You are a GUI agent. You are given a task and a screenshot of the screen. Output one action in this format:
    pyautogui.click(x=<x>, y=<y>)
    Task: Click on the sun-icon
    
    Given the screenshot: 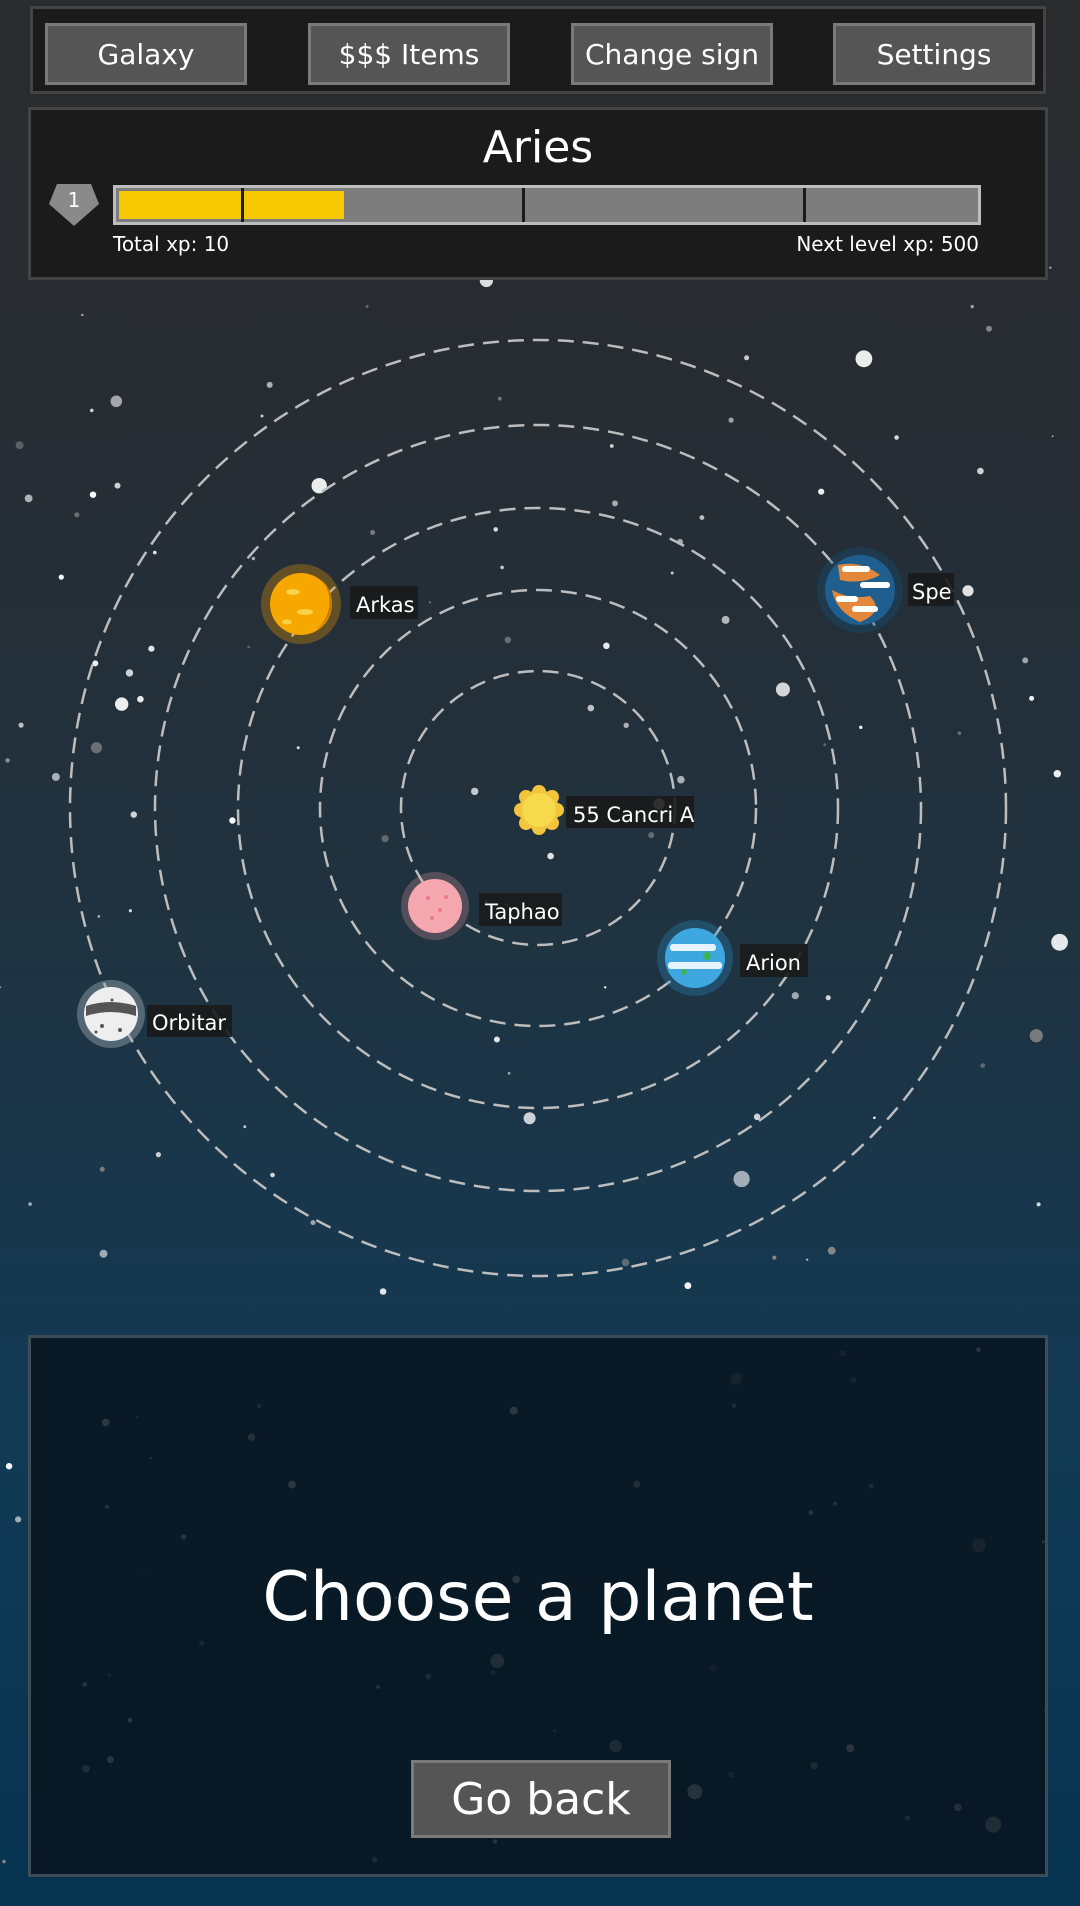 What is the action you would take?
    pyautogui.click(x=539, y=810)
    